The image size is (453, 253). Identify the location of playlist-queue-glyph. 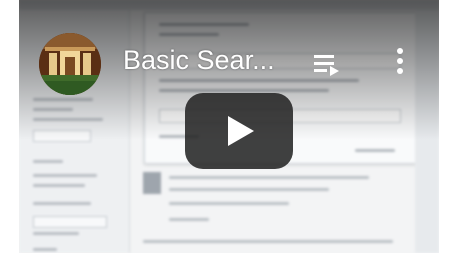
(326, 65).